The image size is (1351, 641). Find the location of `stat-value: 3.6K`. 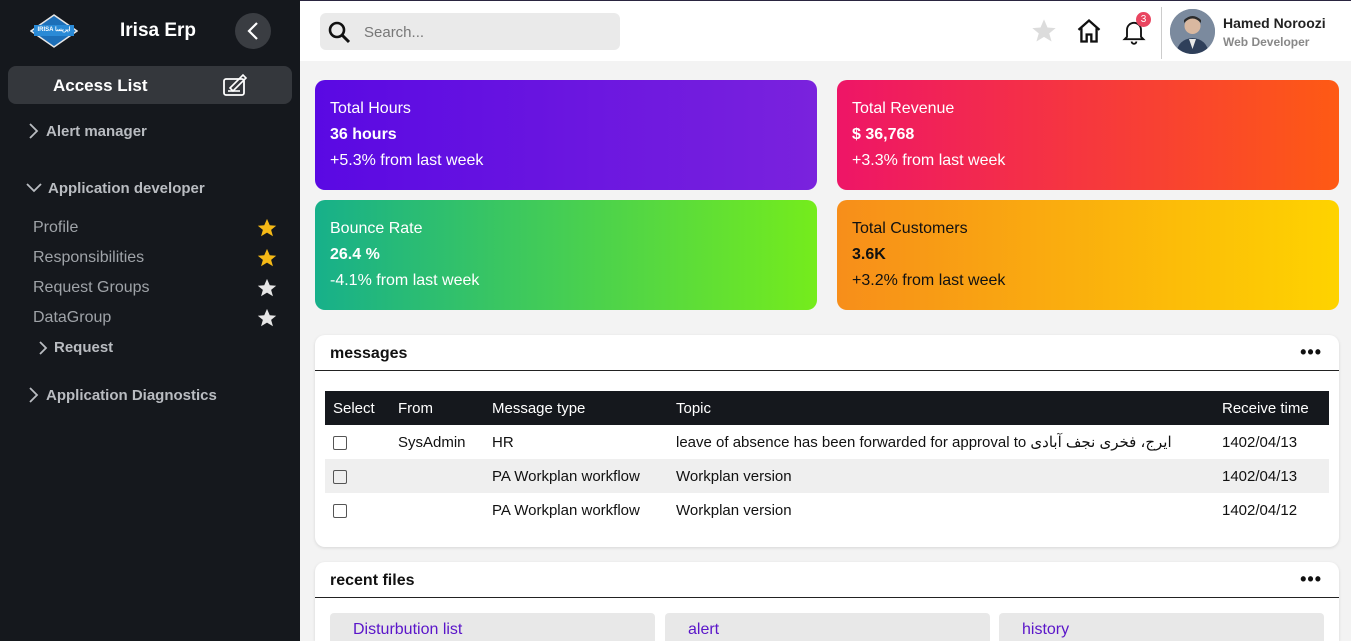

stat-value: 3.6K is located at coordinates (869, 254).